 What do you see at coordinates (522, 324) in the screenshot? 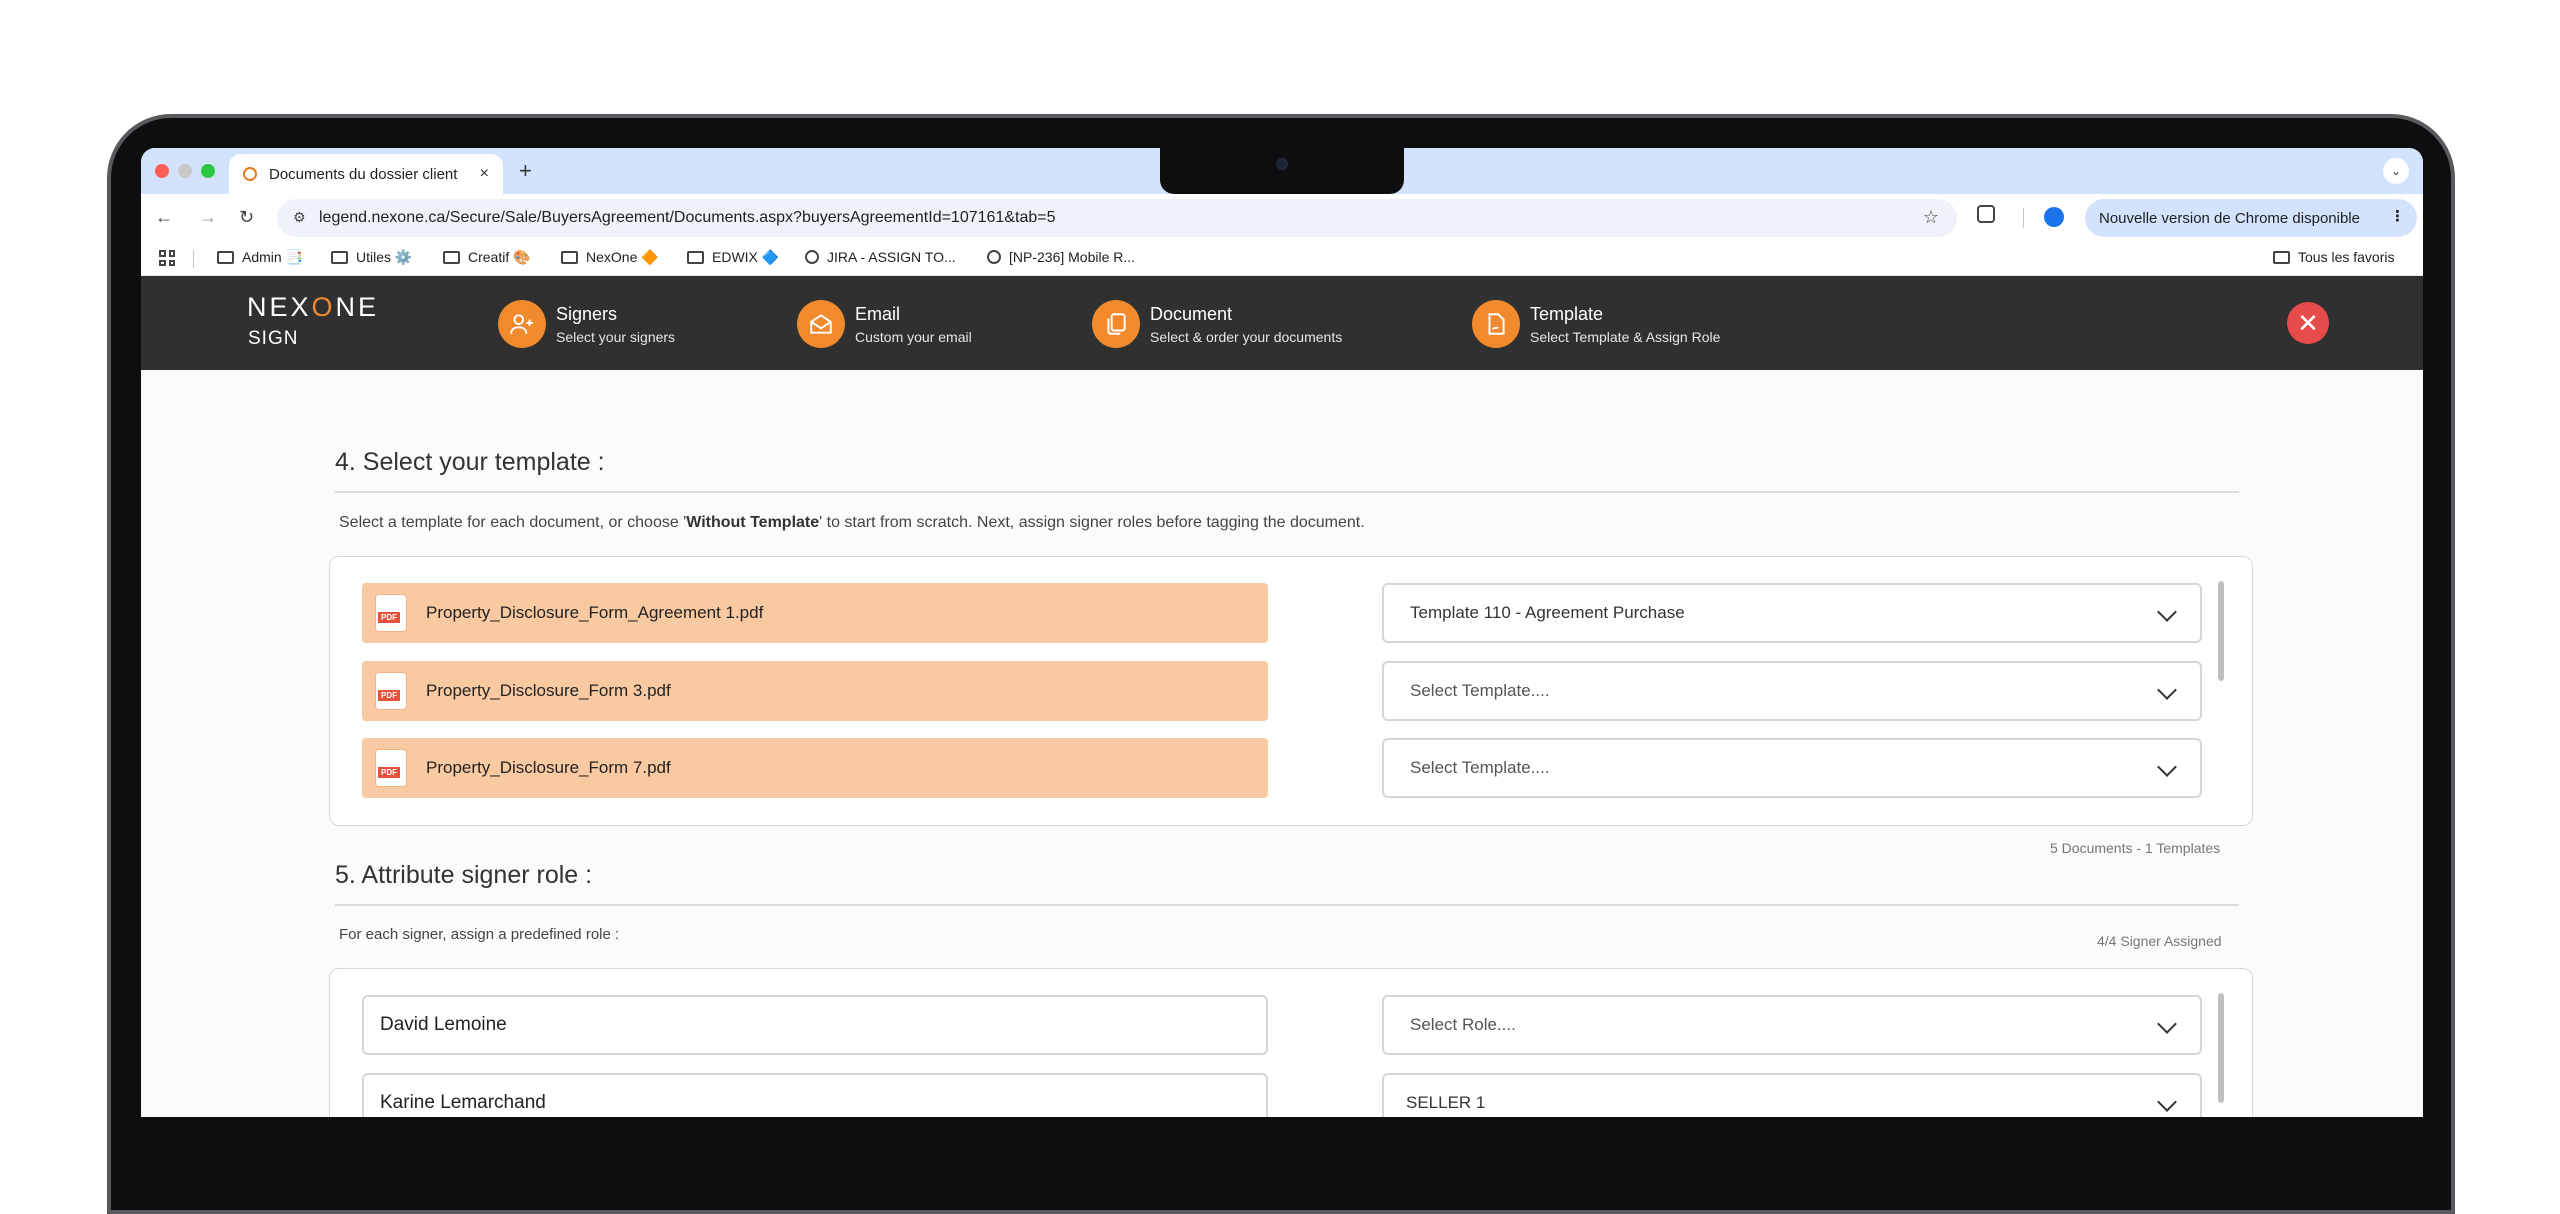
I see `add-user-icon` at bounding box center [522, 324].